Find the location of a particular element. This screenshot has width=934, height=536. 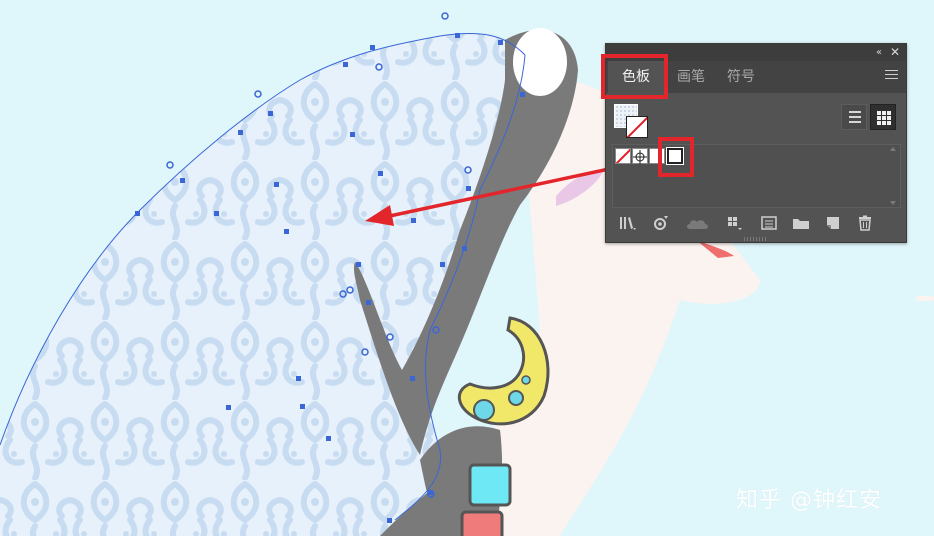

small-mark is located at coordinates (925, 298).